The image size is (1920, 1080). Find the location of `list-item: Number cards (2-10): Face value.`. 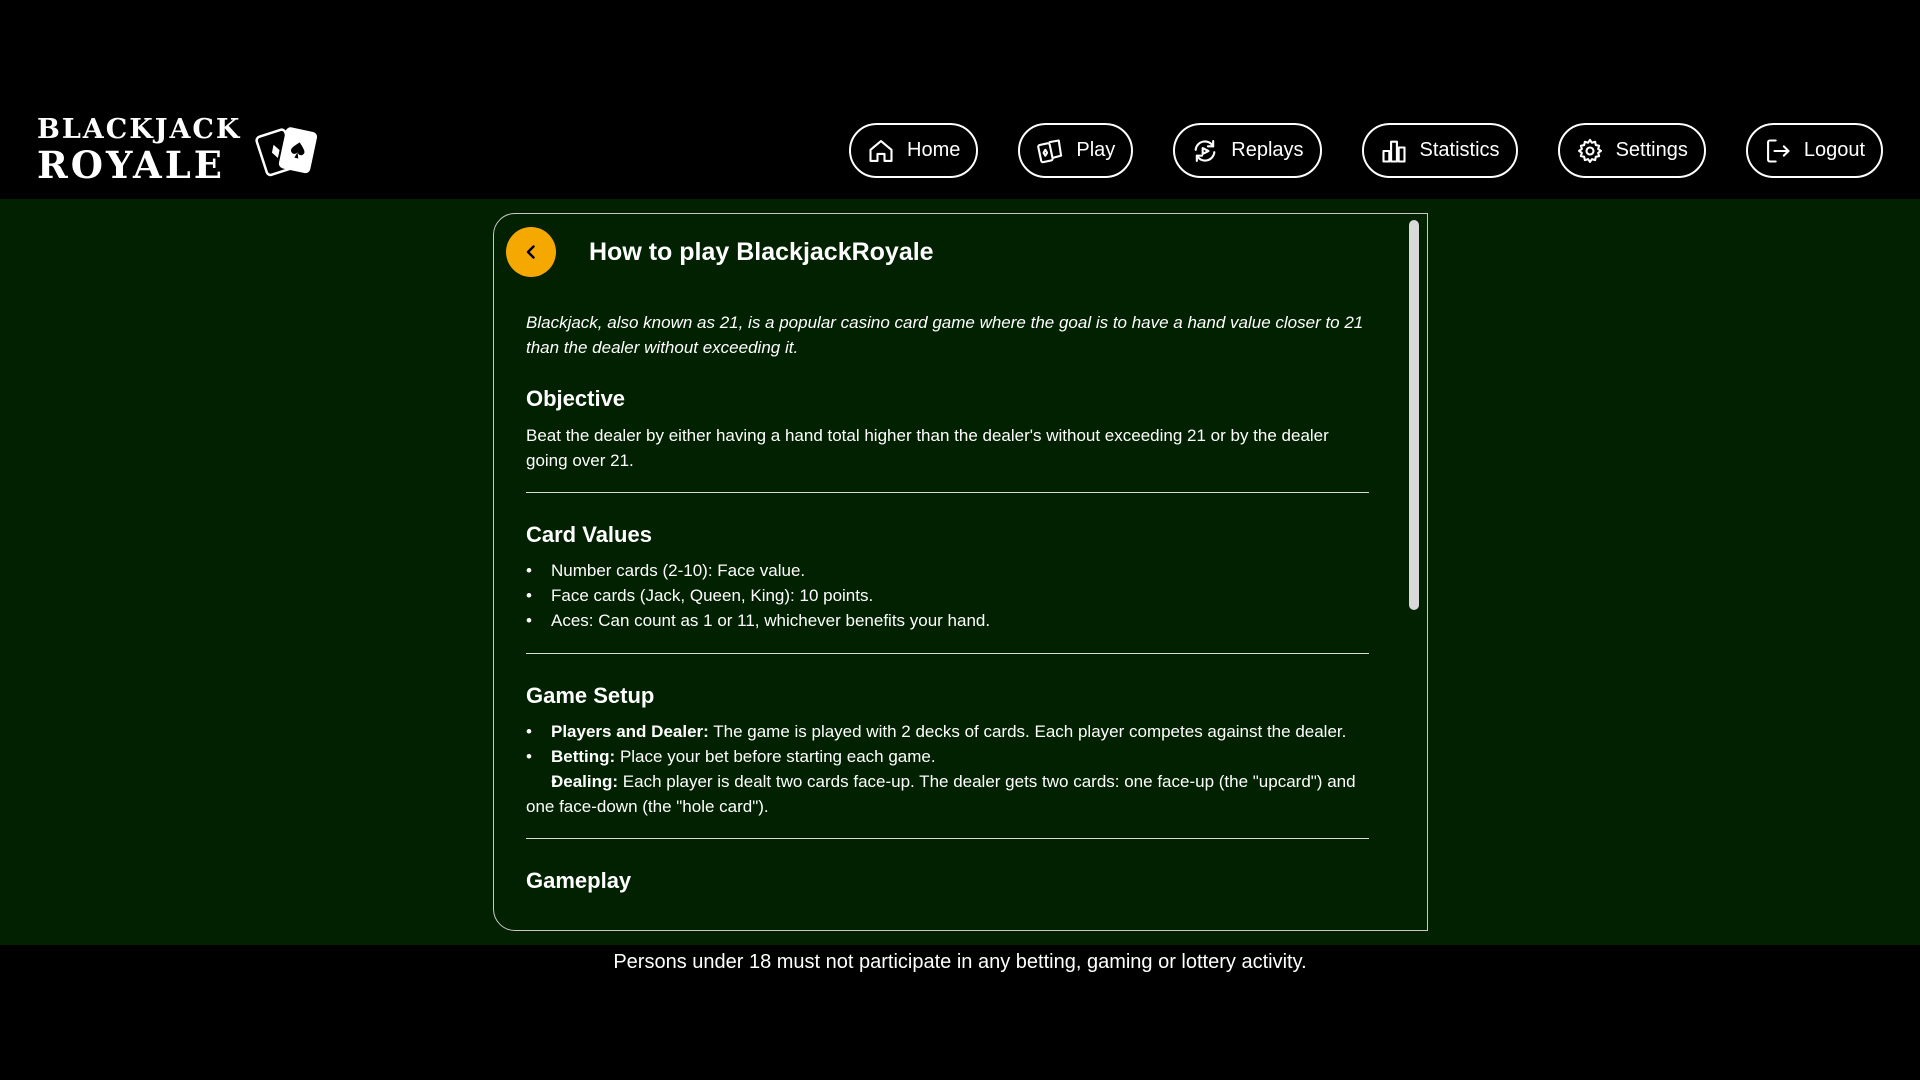

list-item: Number cards (2-10): Face value. is located at coordinates (947, 570).